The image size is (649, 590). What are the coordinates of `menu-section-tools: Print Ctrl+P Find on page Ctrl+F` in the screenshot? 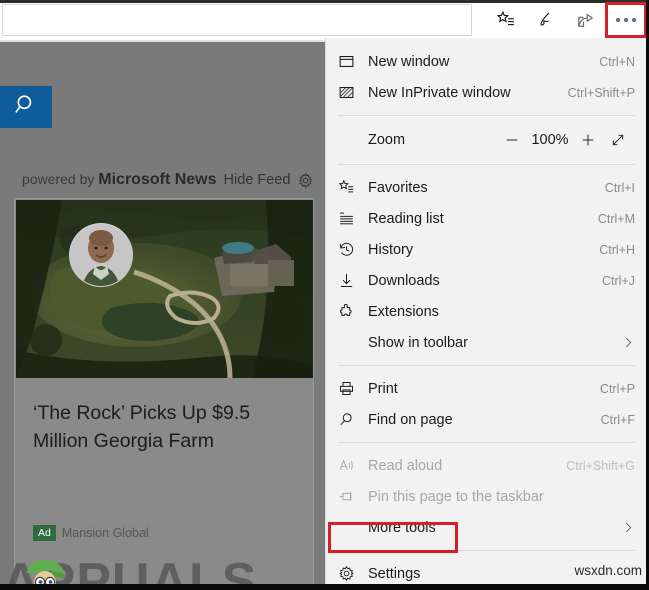 It's located at (487, 404).